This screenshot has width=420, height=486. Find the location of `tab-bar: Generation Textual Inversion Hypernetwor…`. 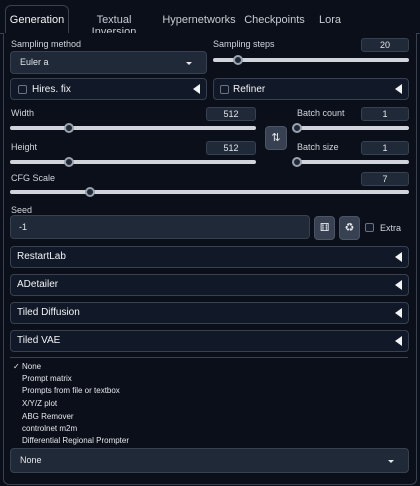

tab-bar: Generation Textual Inversion Hypernetwor… is located at coordinates (210, 19).